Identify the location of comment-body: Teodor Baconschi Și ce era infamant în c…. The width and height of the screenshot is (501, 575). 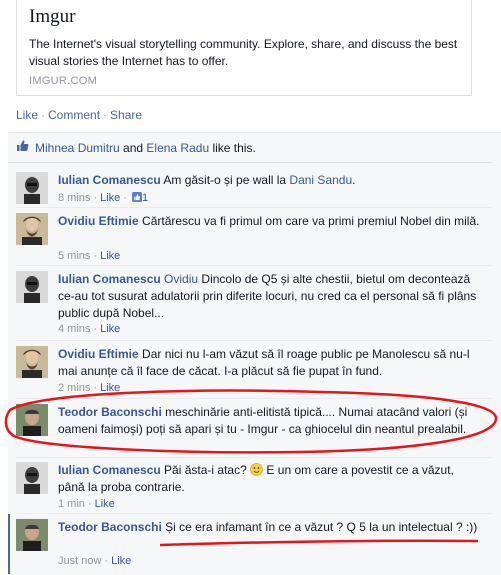
(270, 527).